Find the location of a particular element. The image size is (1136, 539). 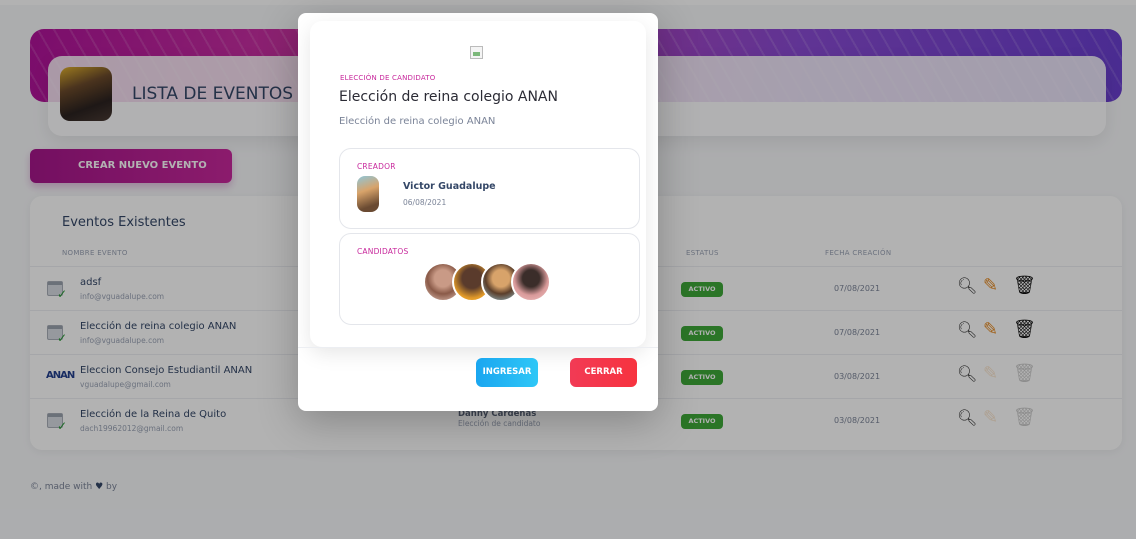

candidates-label: CANDIDATOS is located at coordinates (383, 251).